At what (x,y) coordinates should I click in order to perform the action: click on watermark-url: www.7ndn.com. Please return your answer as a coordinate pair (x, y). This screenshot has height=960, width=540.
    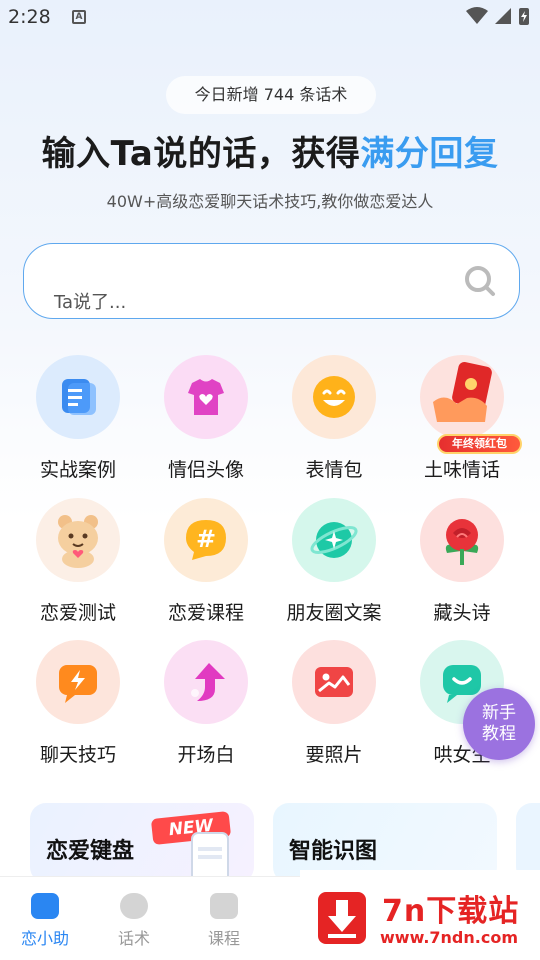
    Looking at the image, I should click on (449, 937).